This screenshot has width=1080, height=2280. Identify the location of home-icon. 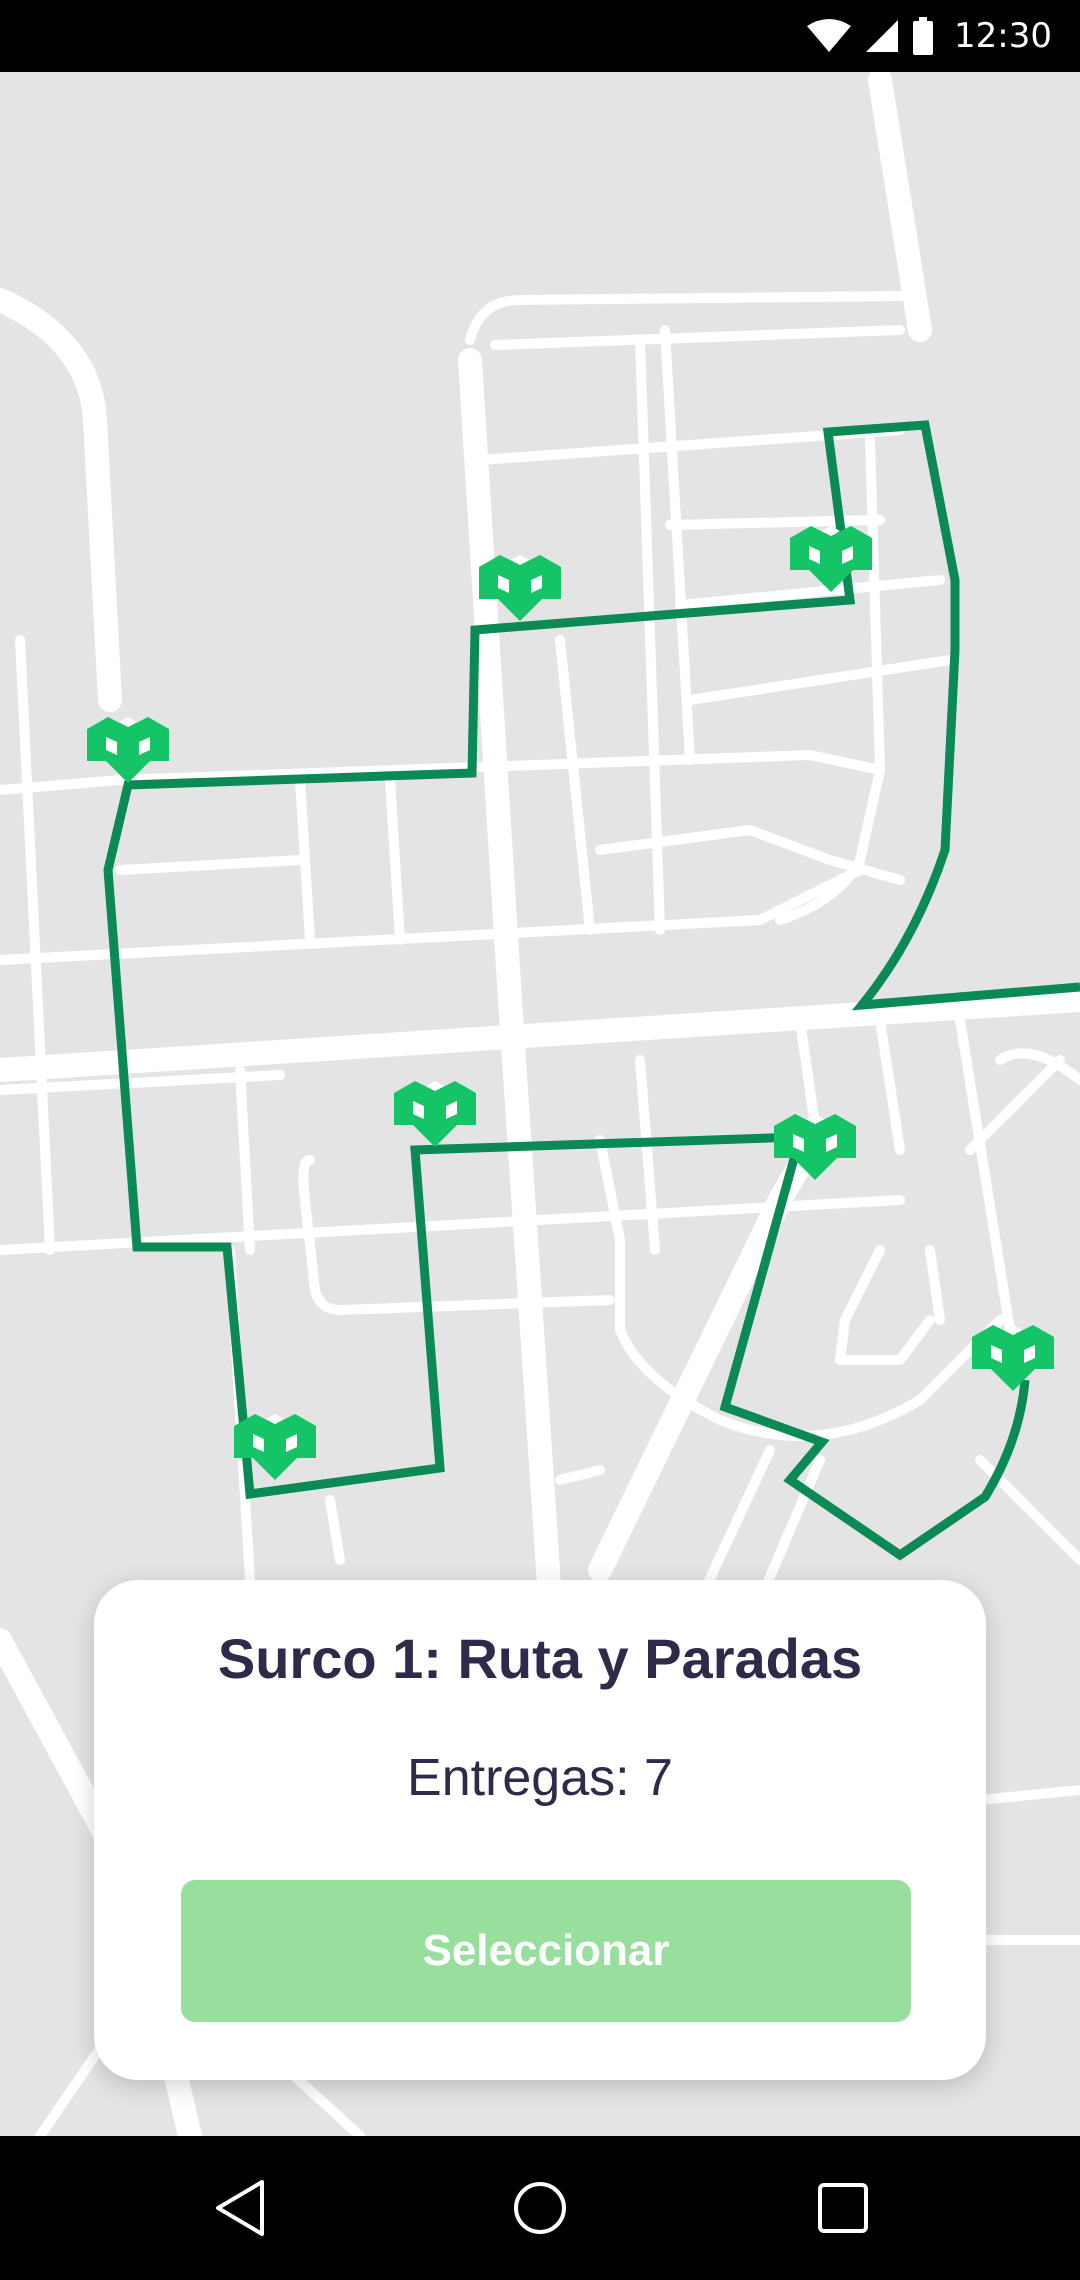
(540, 2208).